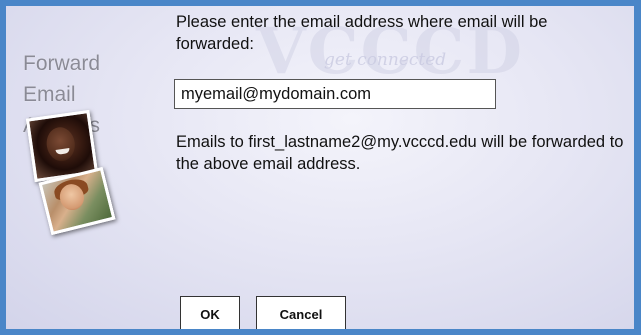 The image size is (641, 335). Describe the element at coordinates (210, 312) in the screenshot. I see `ok-button: OK` at that location.